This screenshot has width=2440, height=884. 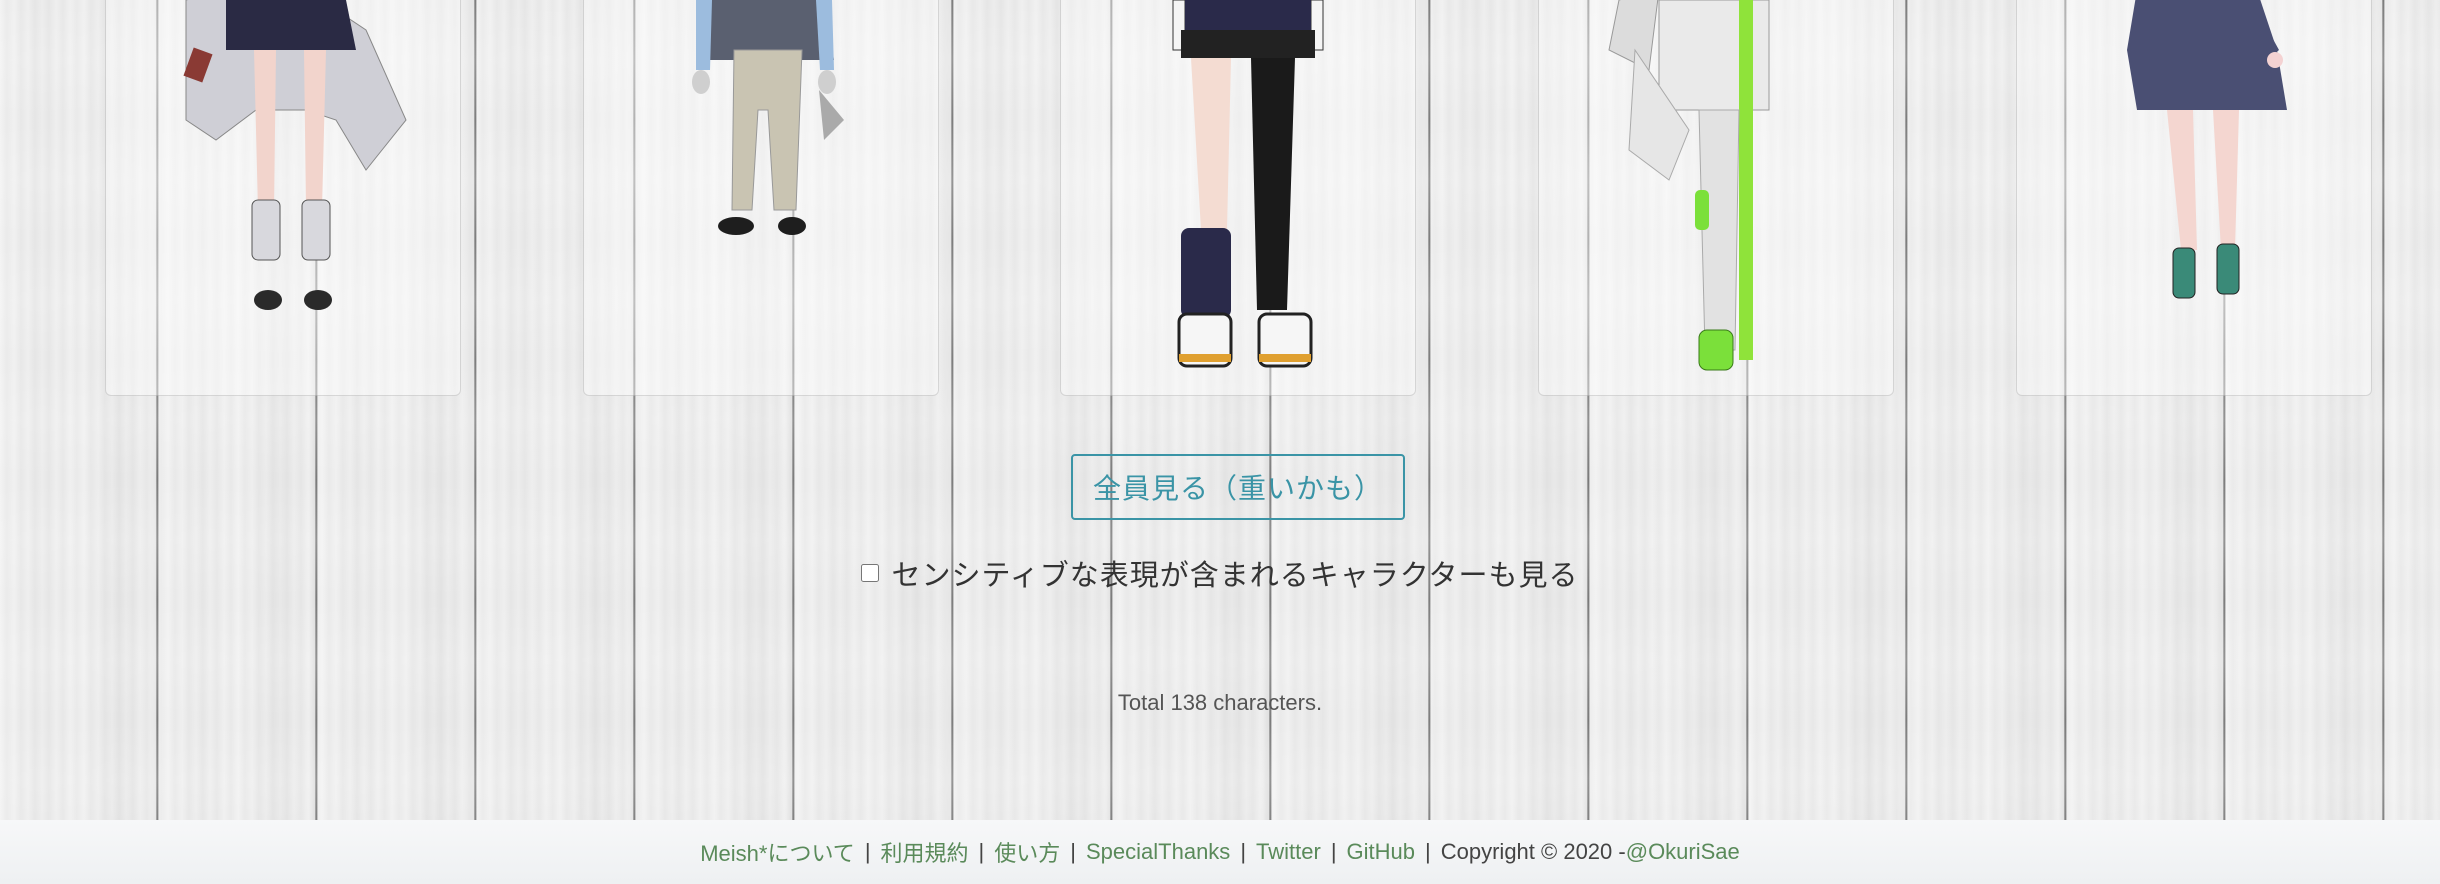 What do you see at coordinates (1683, 852) in the screenshot?
I see `author-link: @OkuriSae` at bounding box center [1683, 852].